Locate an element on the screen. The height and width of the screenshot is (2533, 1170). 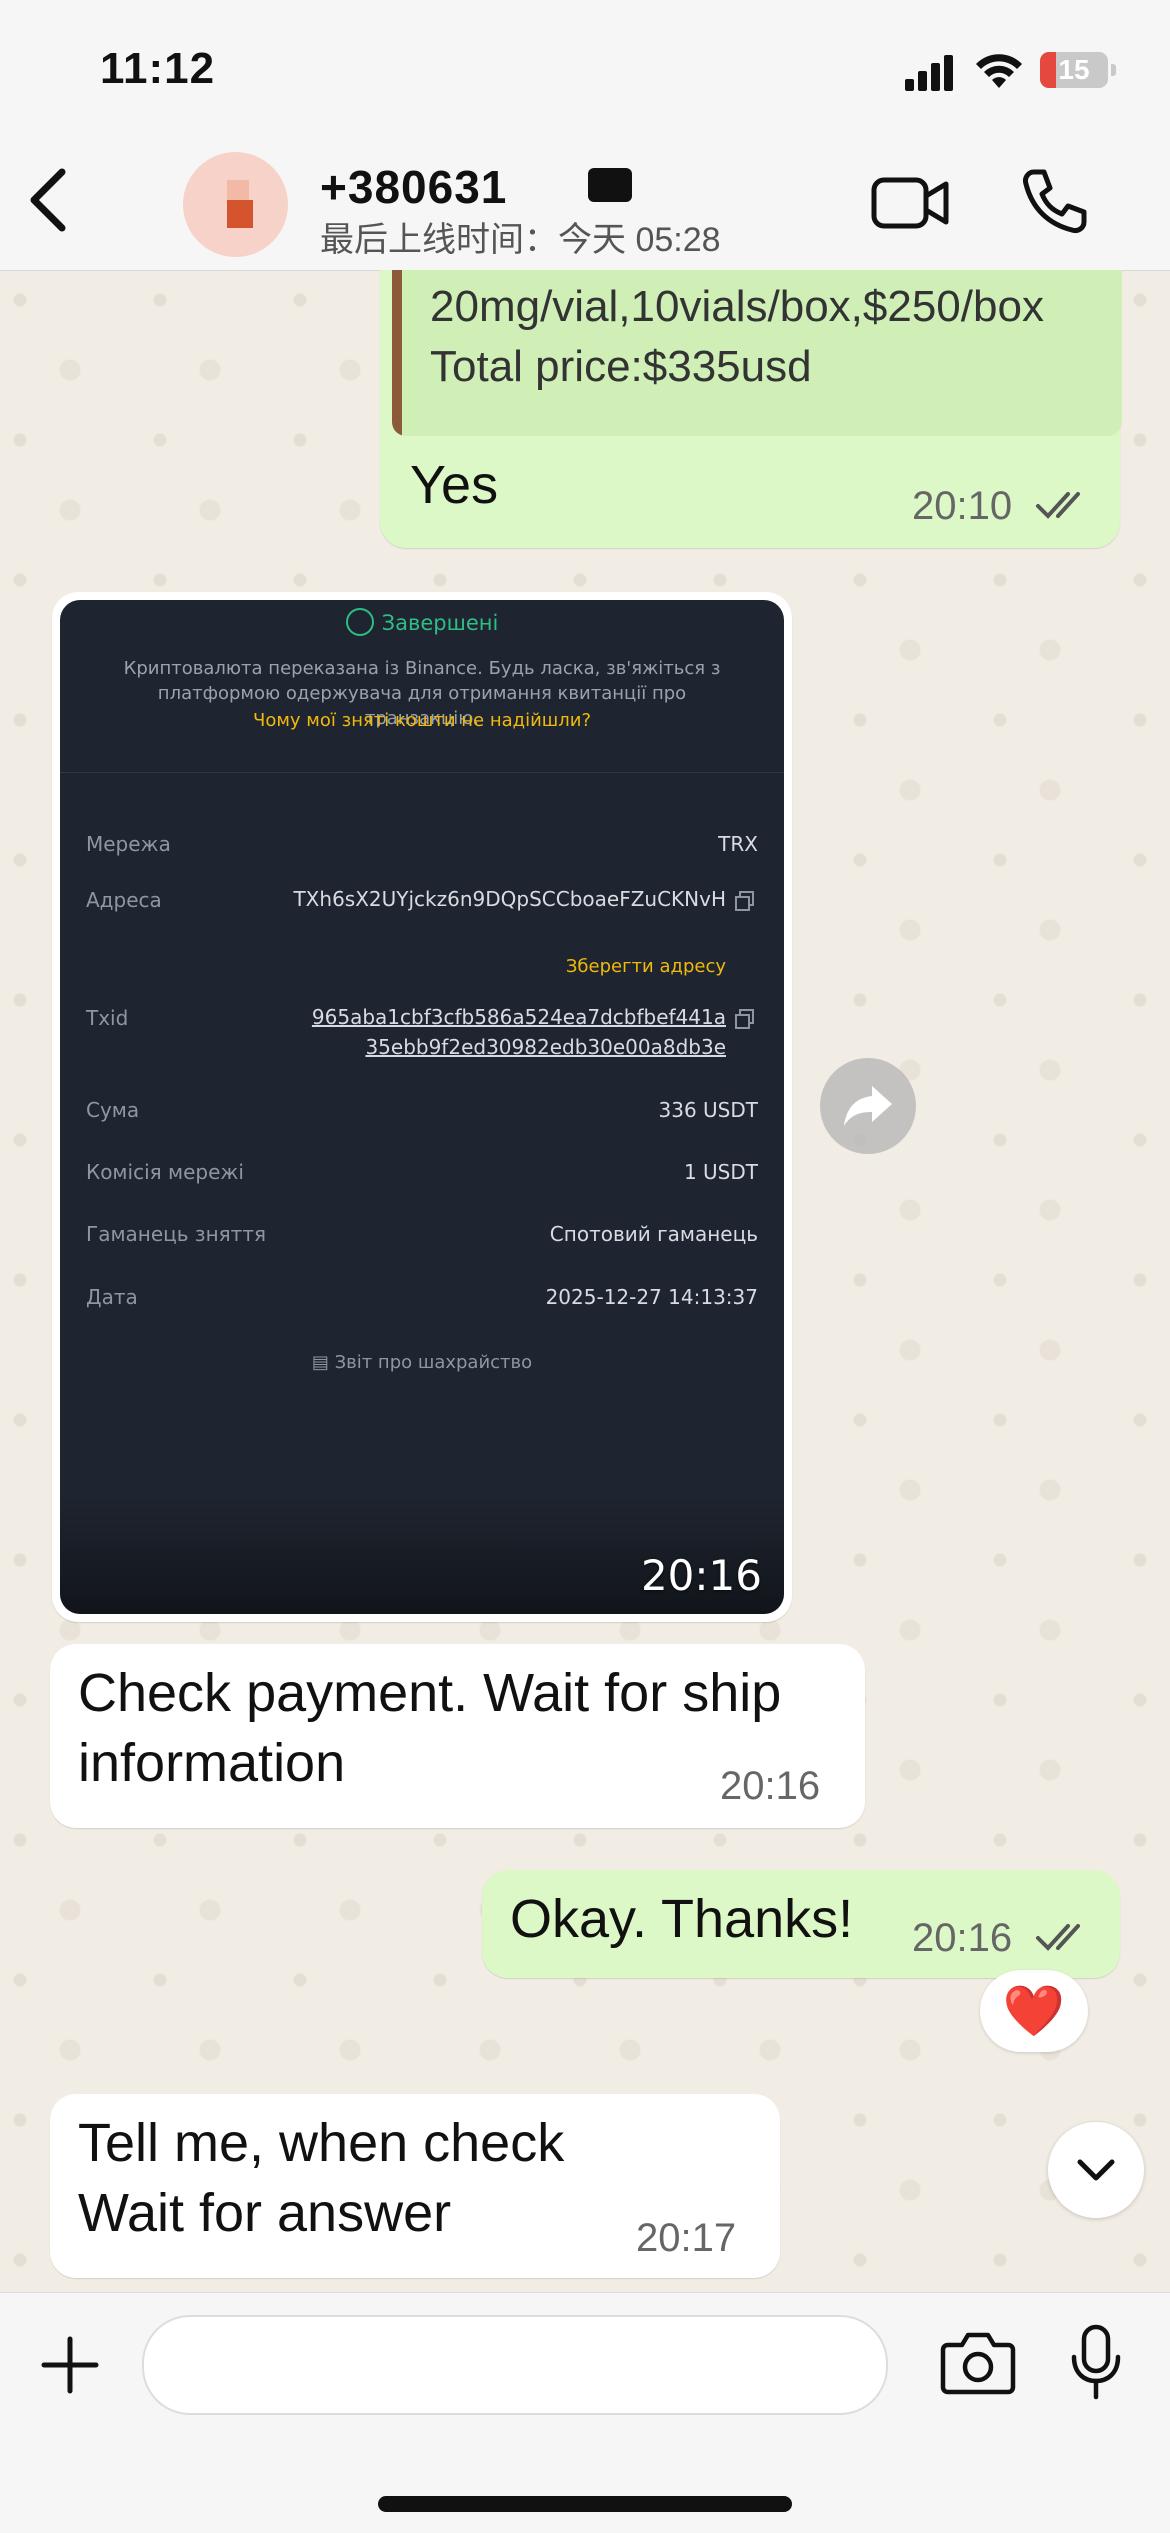
chevron-down-icon is located at coordinates (1096, 2170).